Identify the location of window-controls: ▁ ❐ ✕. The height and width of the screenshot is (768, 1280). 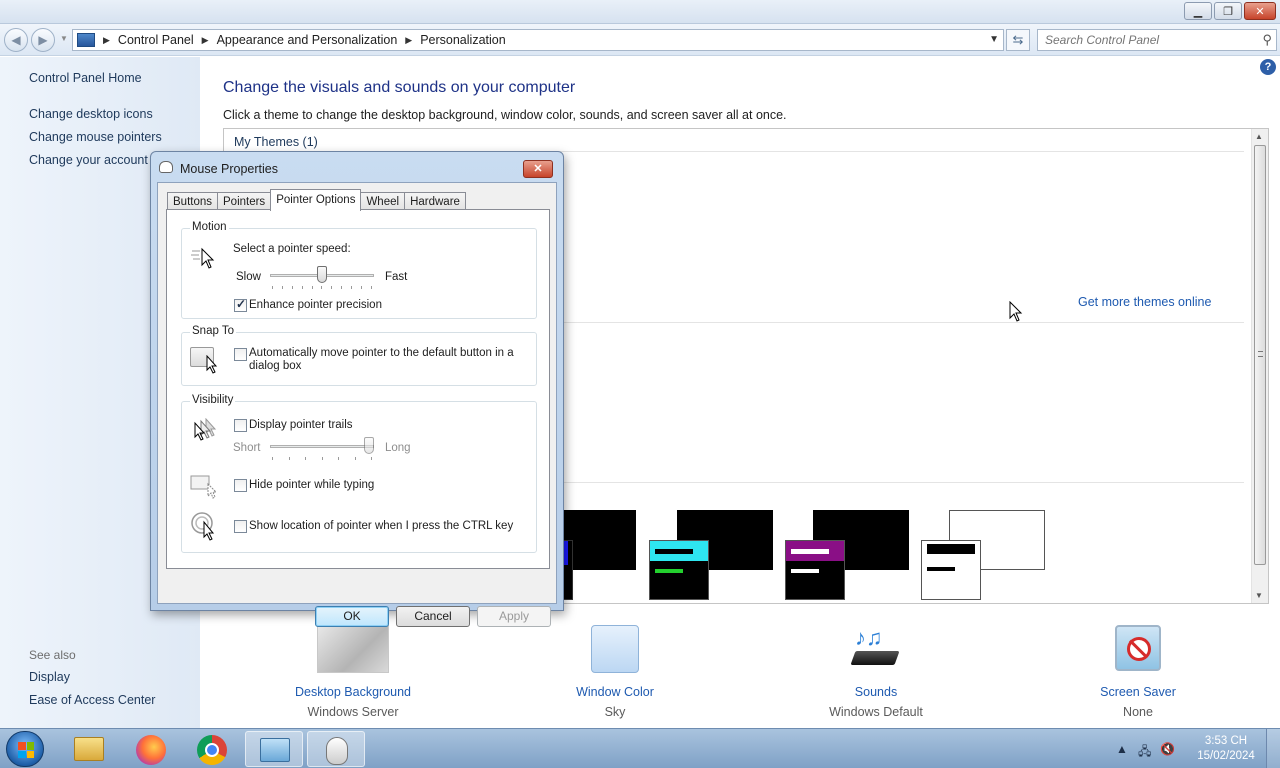
(1230, 11).